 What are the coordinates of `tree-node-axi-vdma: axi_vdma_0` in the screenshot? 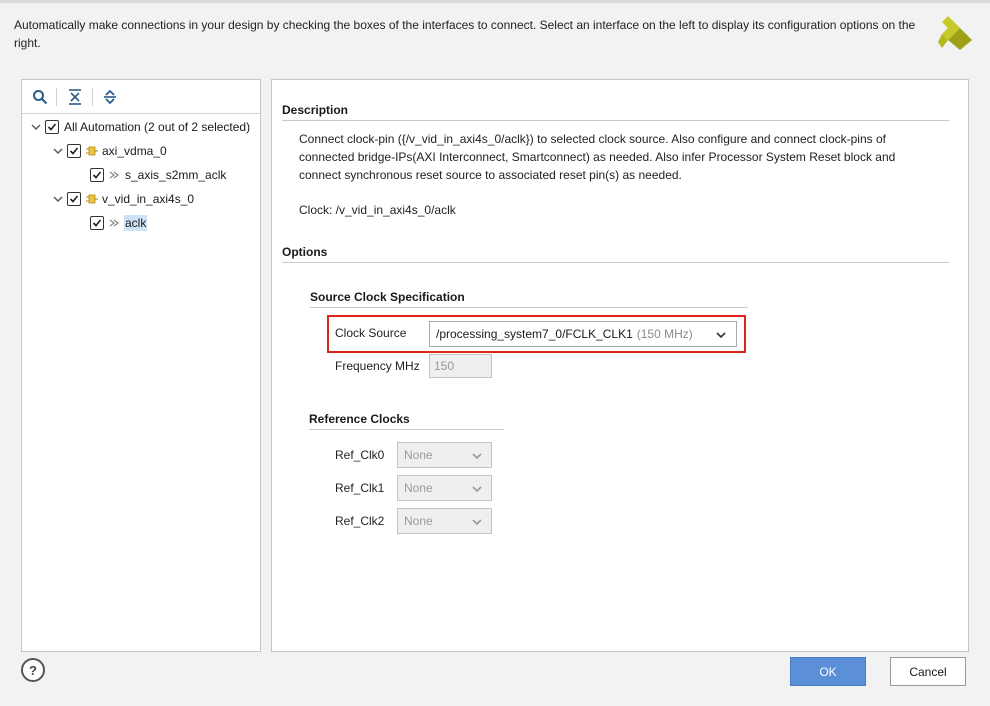 It's located at (110, 151).